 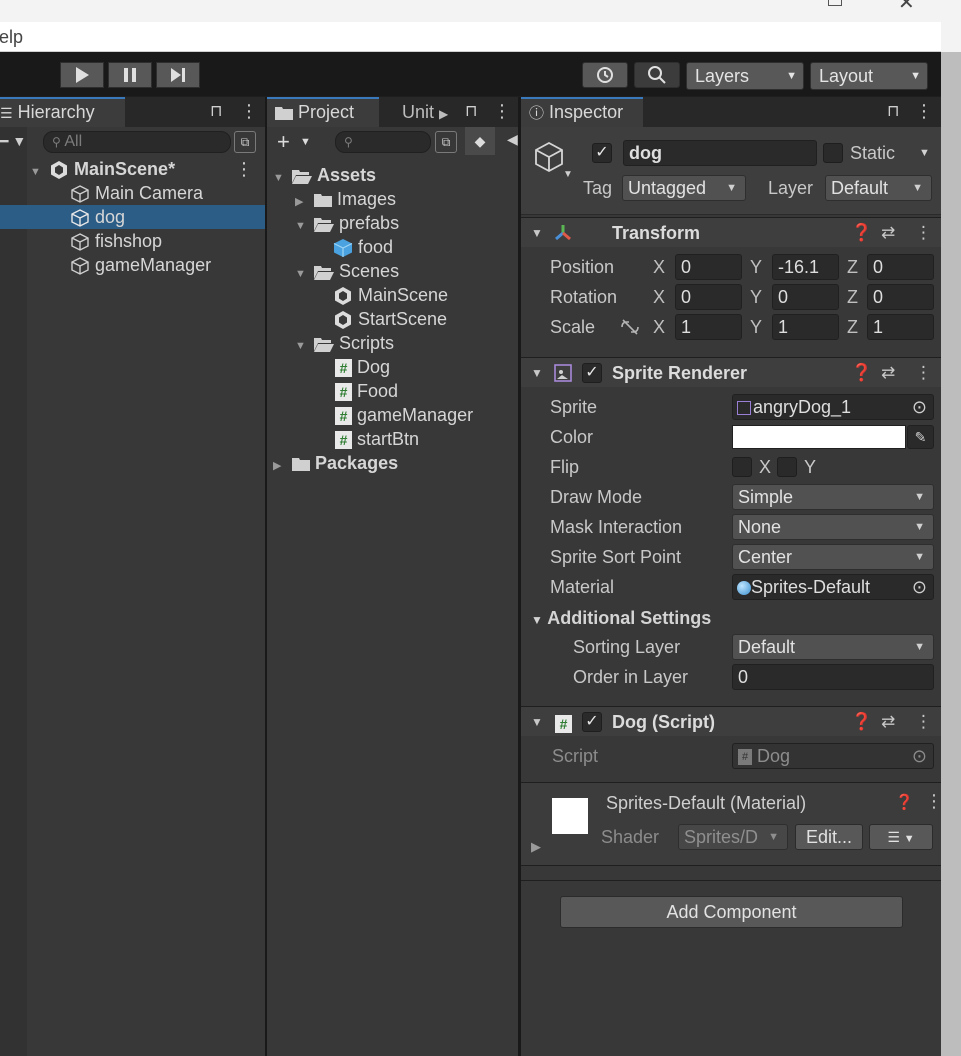 What do you see at coordinates (805, 297) in the screenshot?
I see `rotation-y-field: 0` at bounding box center [805, 297].